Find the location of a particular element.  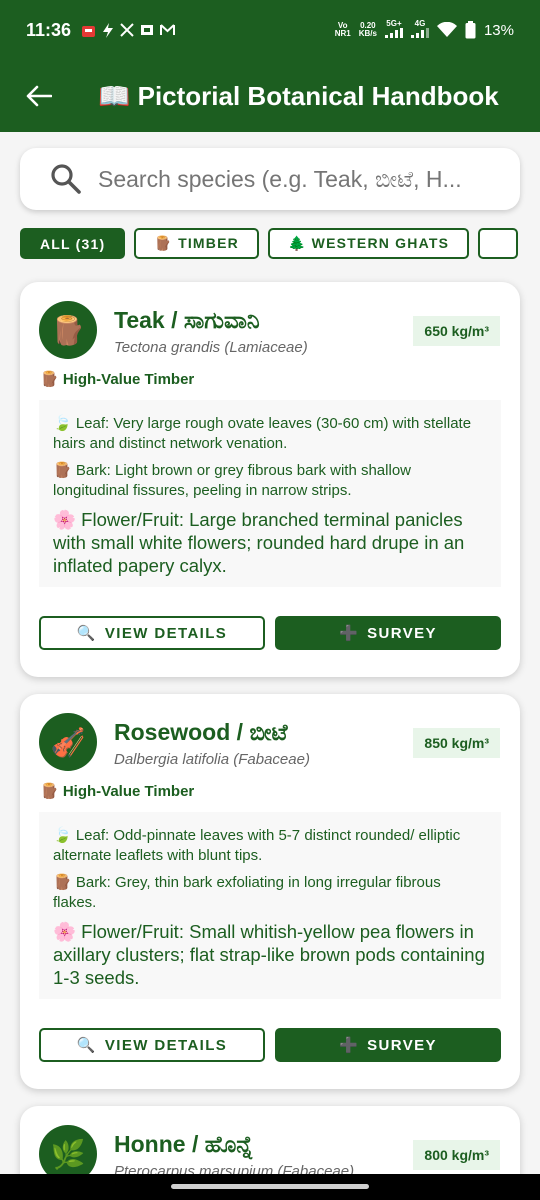

species-avatar: 🎻 is located at coordinates (68, 742).